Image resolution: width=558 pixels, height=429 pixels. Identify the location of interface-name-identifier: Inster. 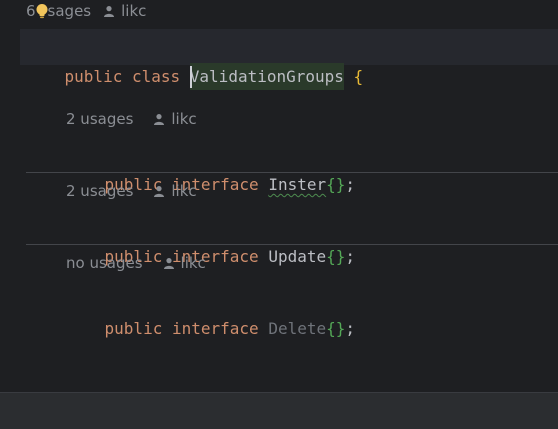
(297, 184).